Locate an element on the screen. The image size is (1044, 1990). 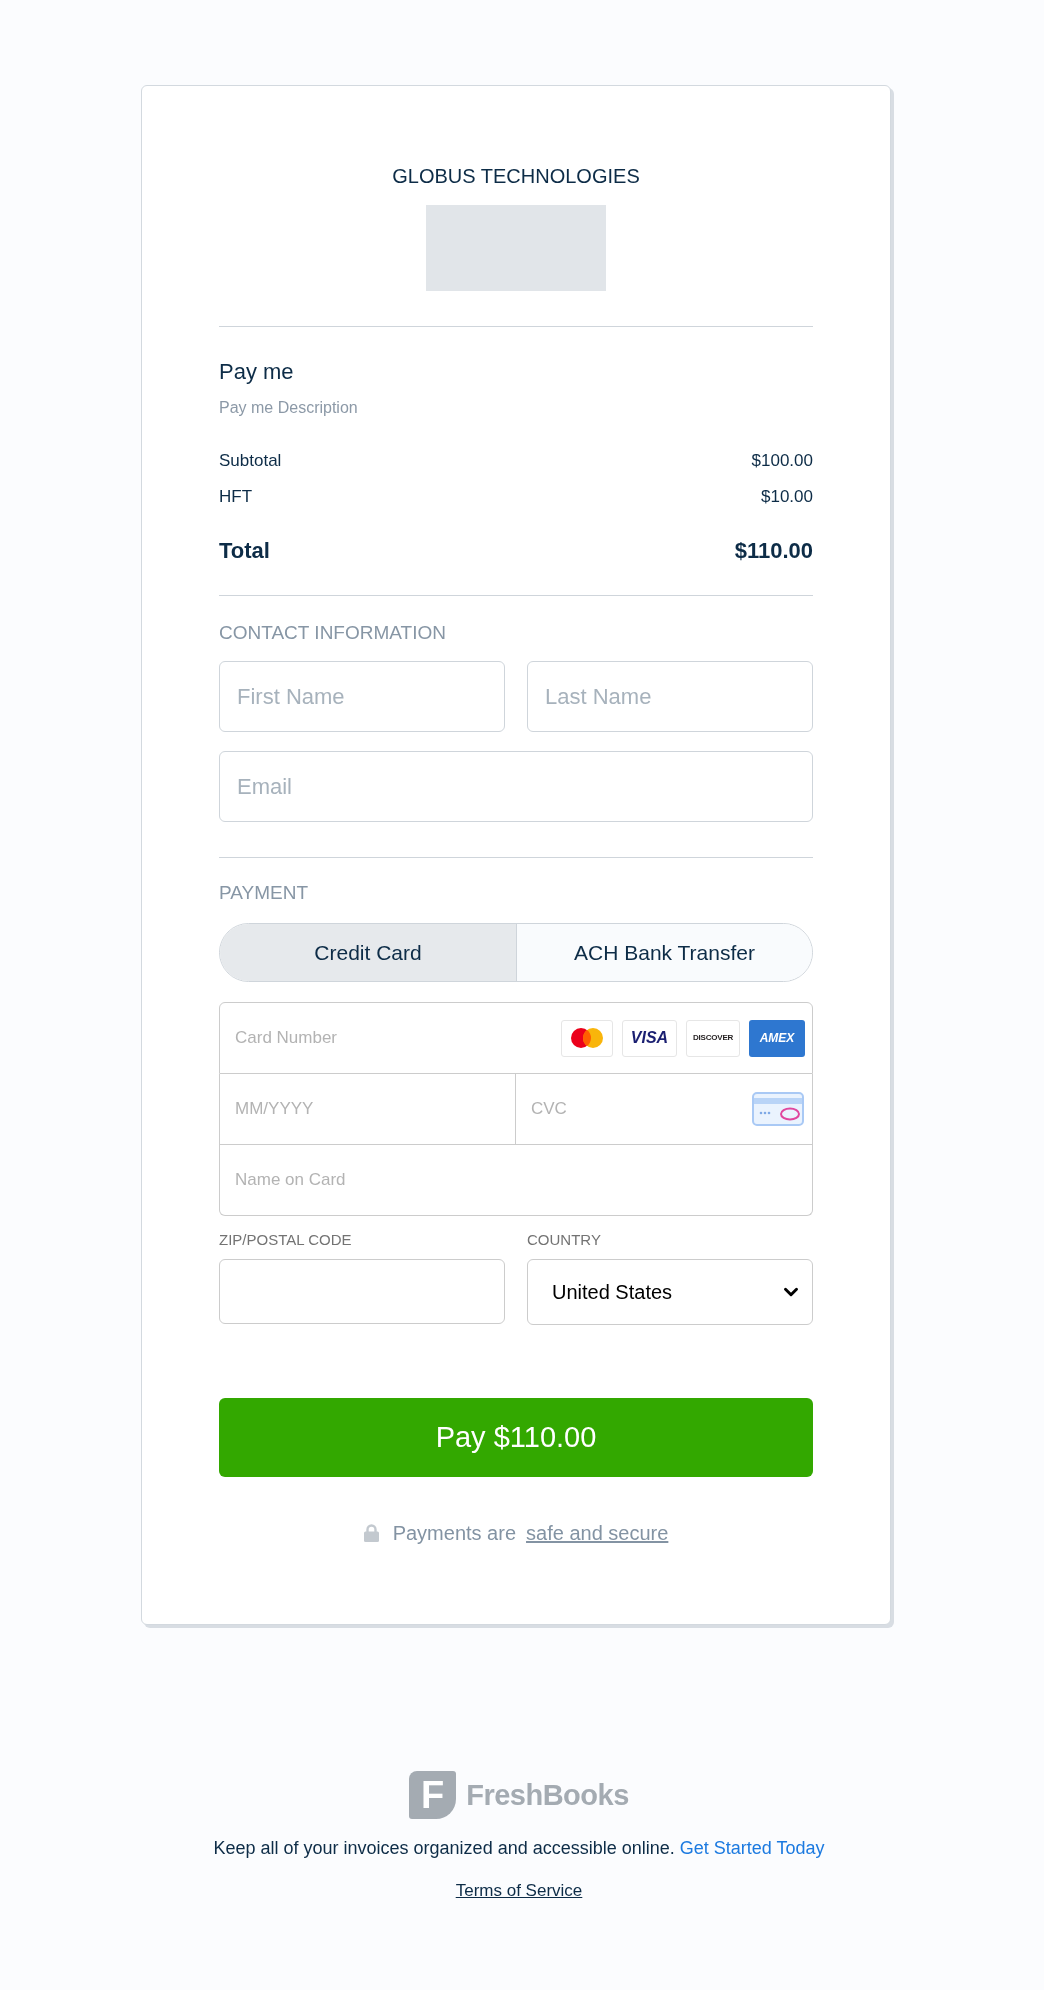
total-amount: $110.00 is located at coordinates (773, 551).